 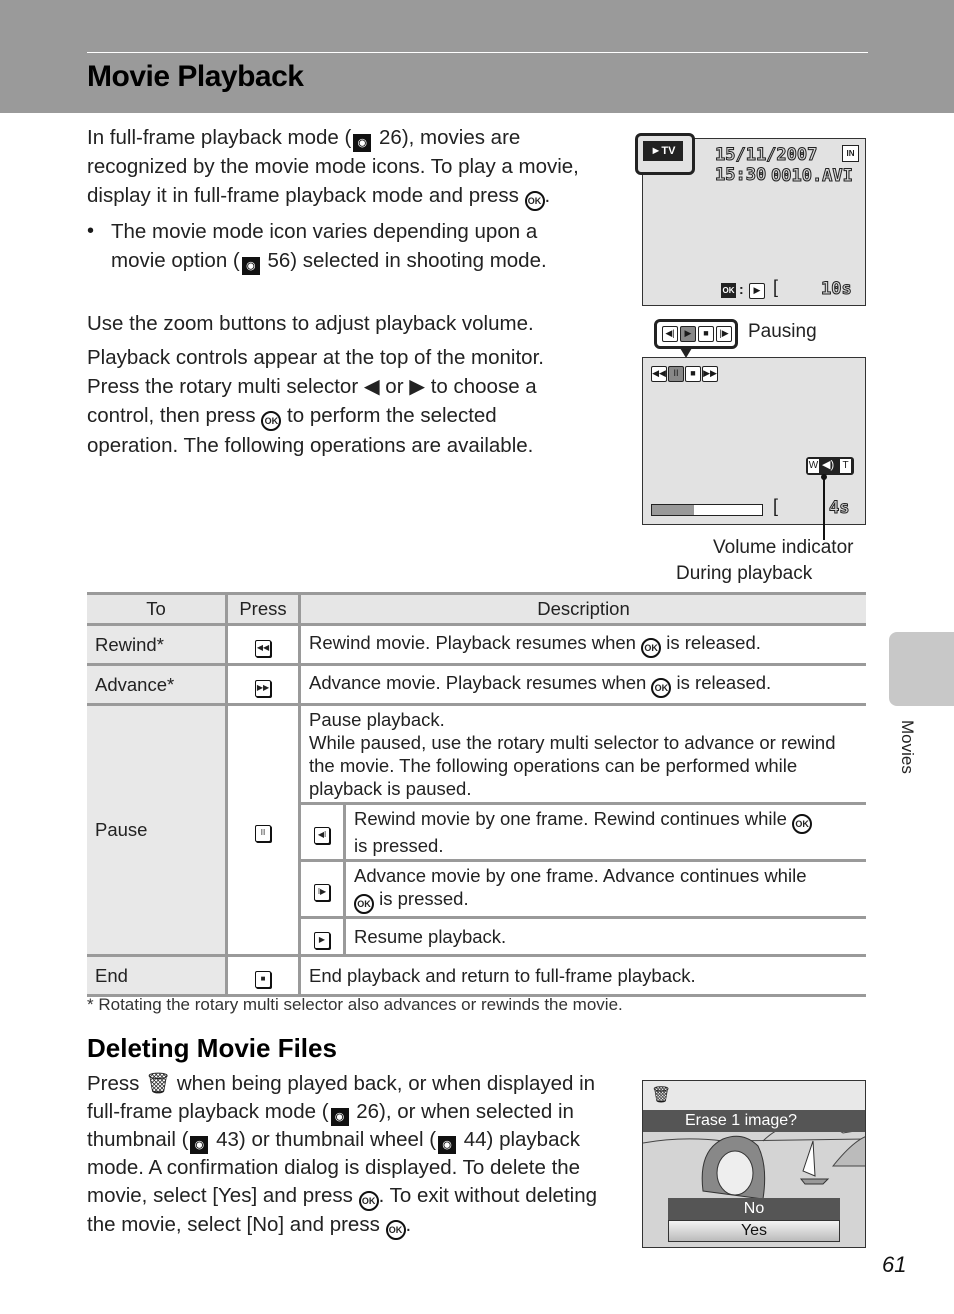 I want to click on bullet-line: movie option (, so click(x=175, y=260).